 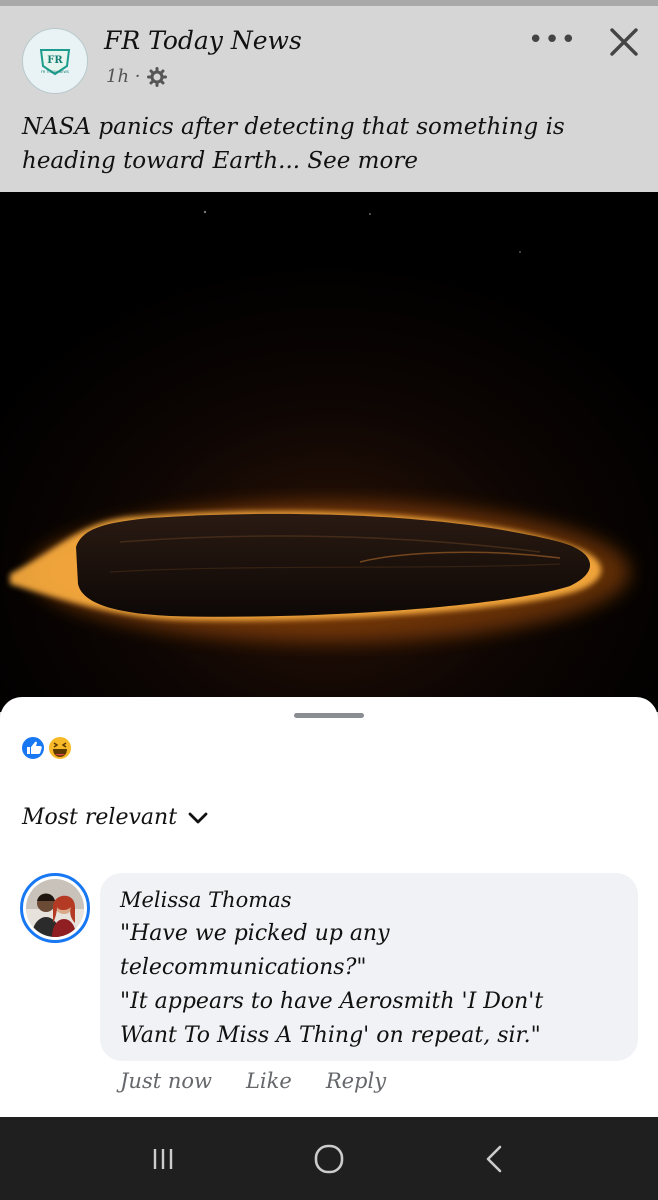 I want to click on svg-text: FR, so click(x=55, y=60).